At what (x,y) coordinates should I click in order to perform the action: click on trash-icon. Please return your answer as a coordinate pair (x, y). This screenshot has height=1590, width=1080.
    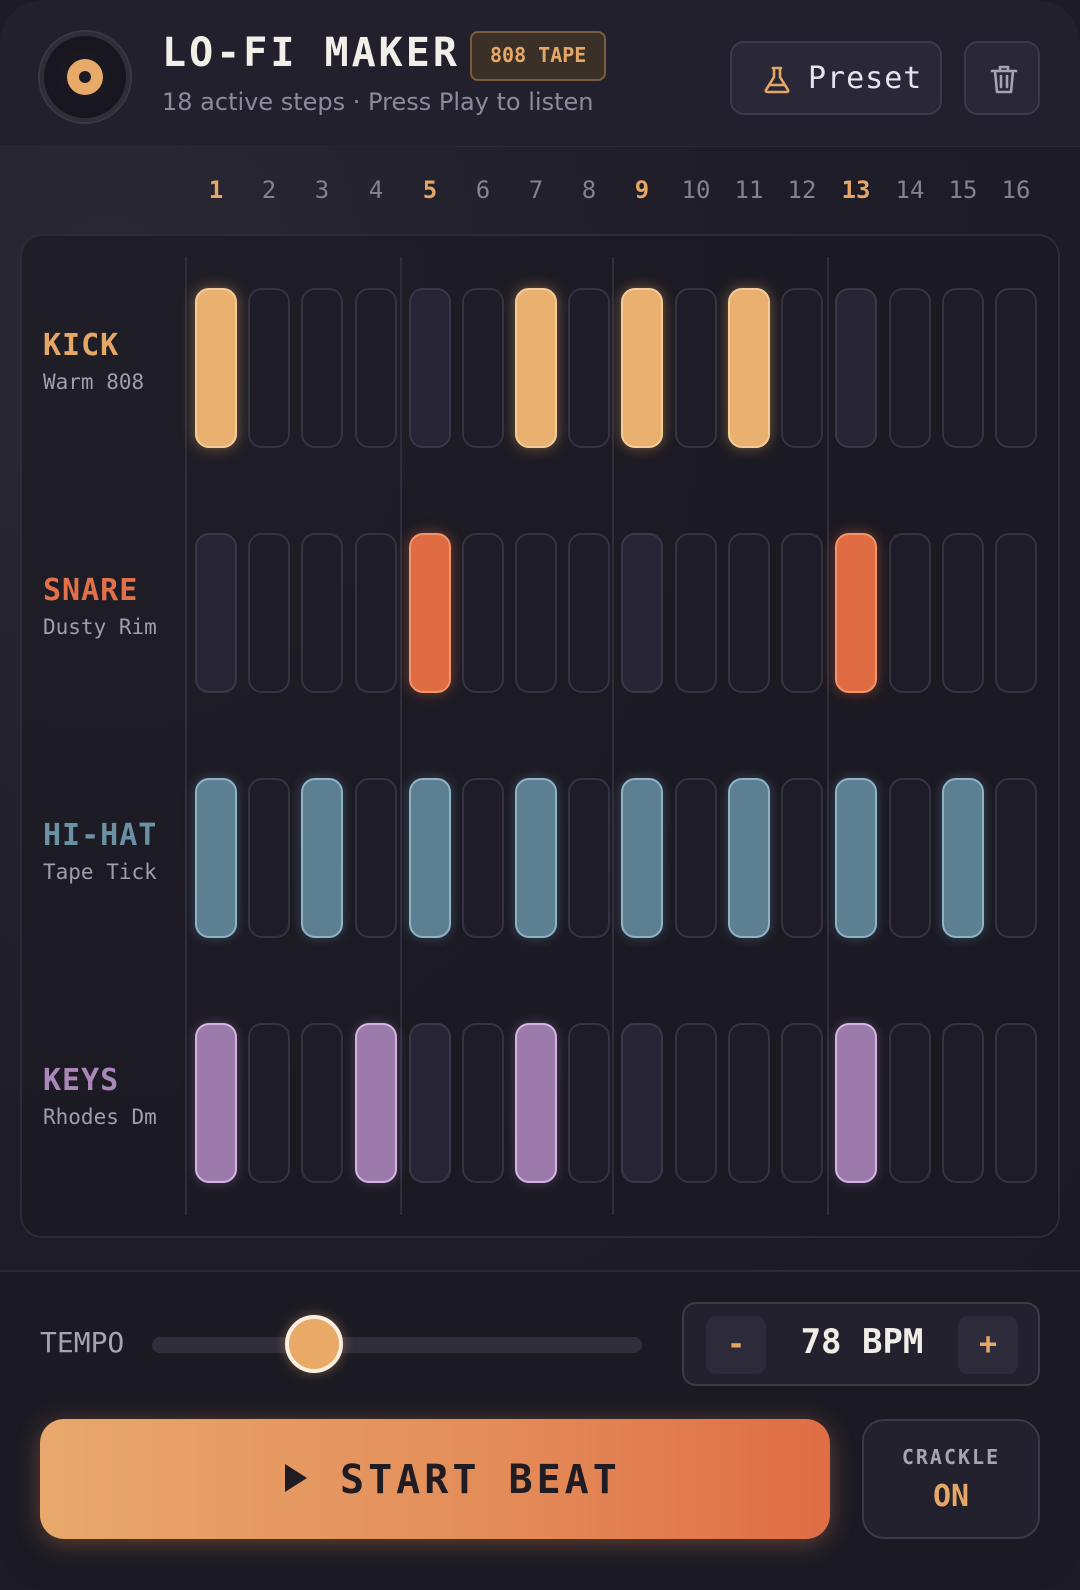
    Looking at the image, I should click on (1004, 79).